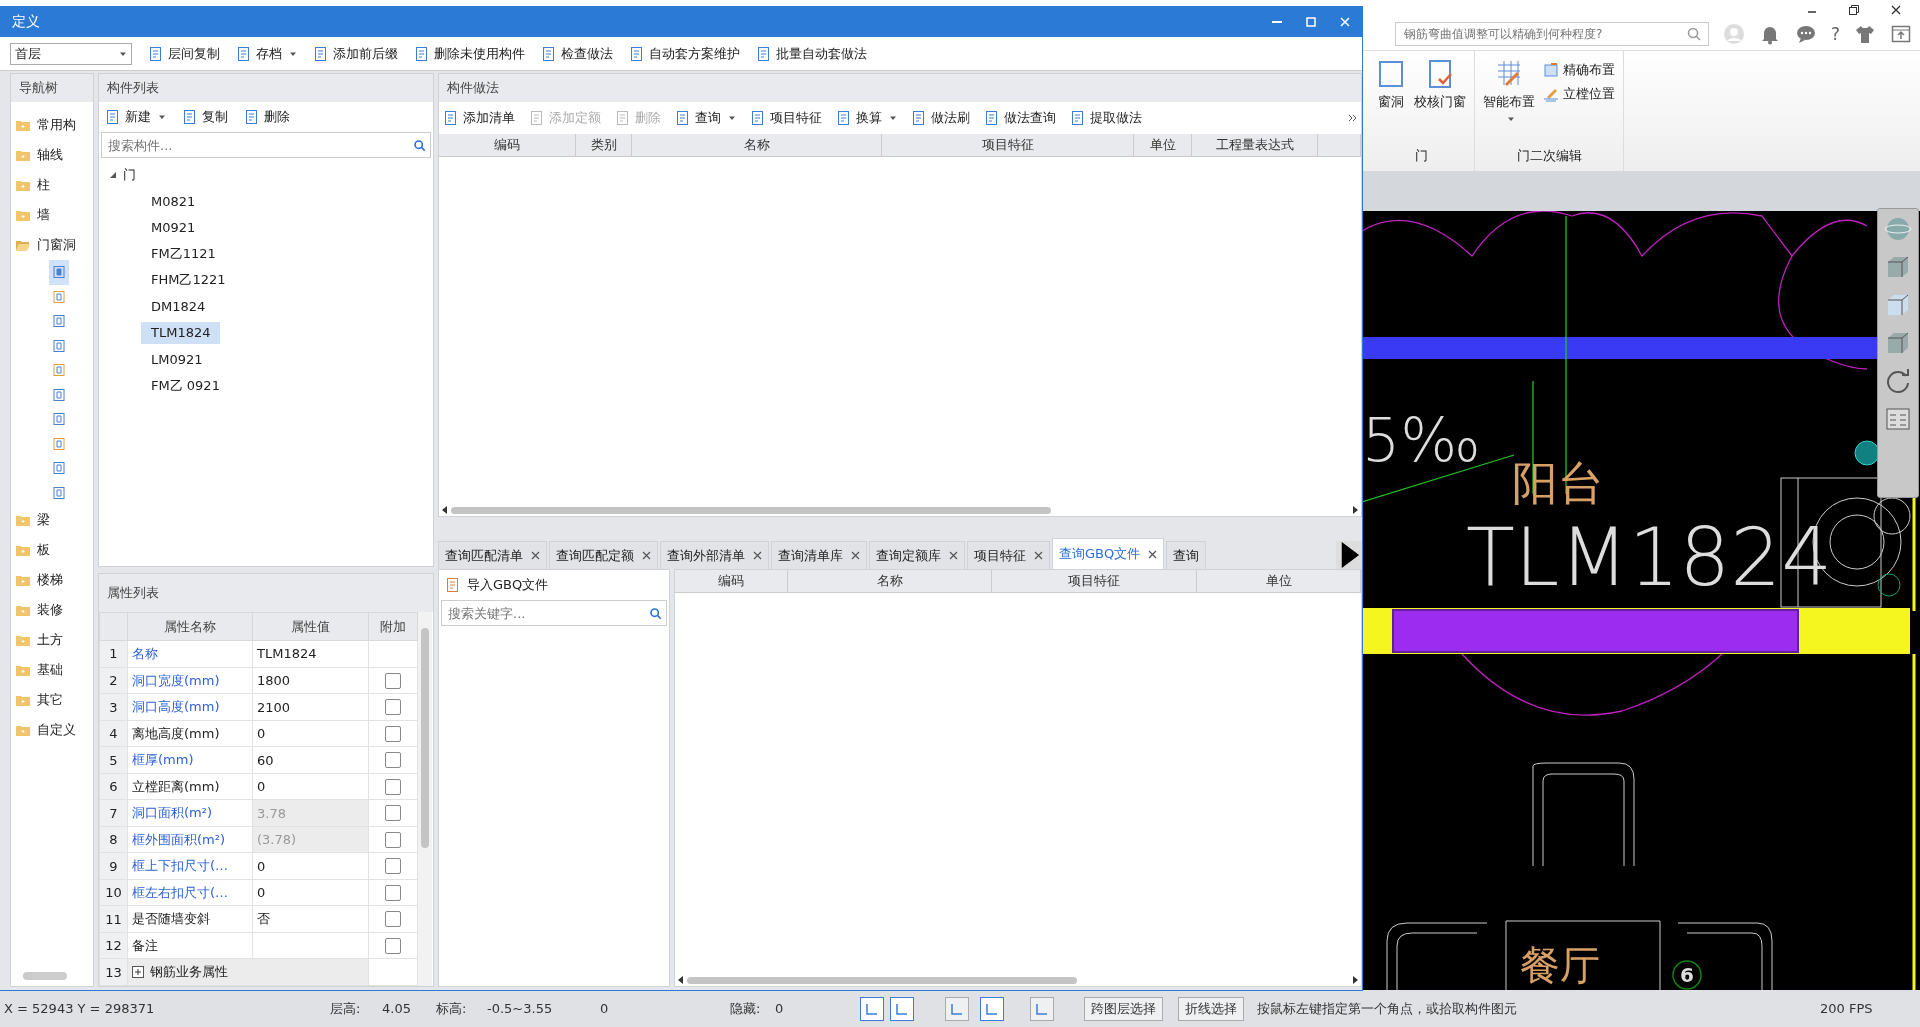 The image size is (1920, 1027). What do you see at coordinates (52, 125) in the screenshot?
I see `nav-tree-item: 常用构` at bounding box center [52, 125].